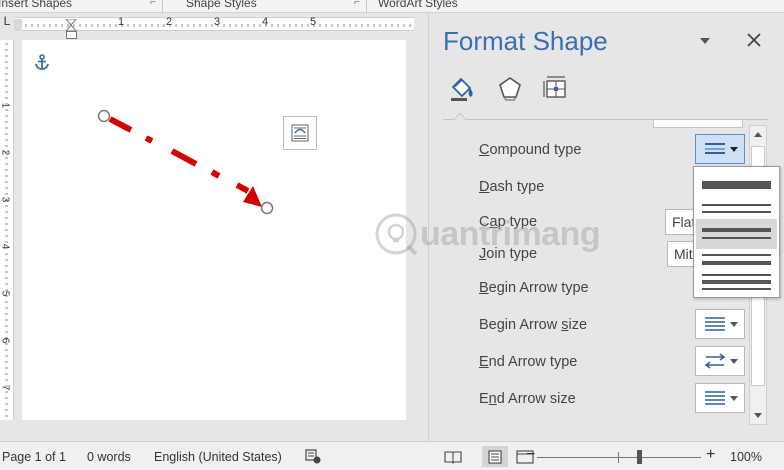 The width and height of the screenshot is (784, 470). I want to click on pane-options-chevron-down-icon, so click(705, 41).